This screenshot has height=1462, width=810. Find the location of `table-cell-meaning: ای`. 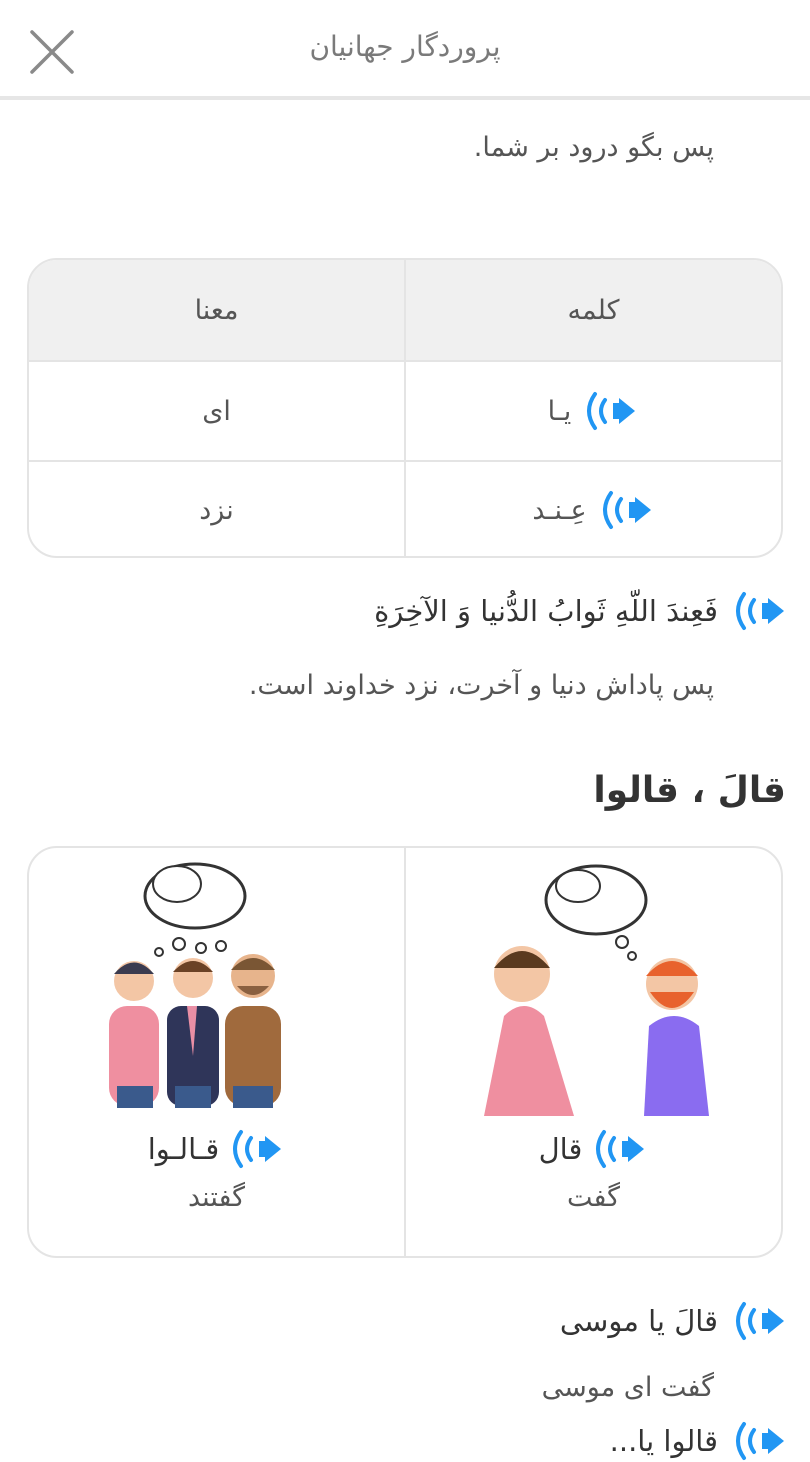

table-cell-meaning: ای is located at coordinates (217, 411).